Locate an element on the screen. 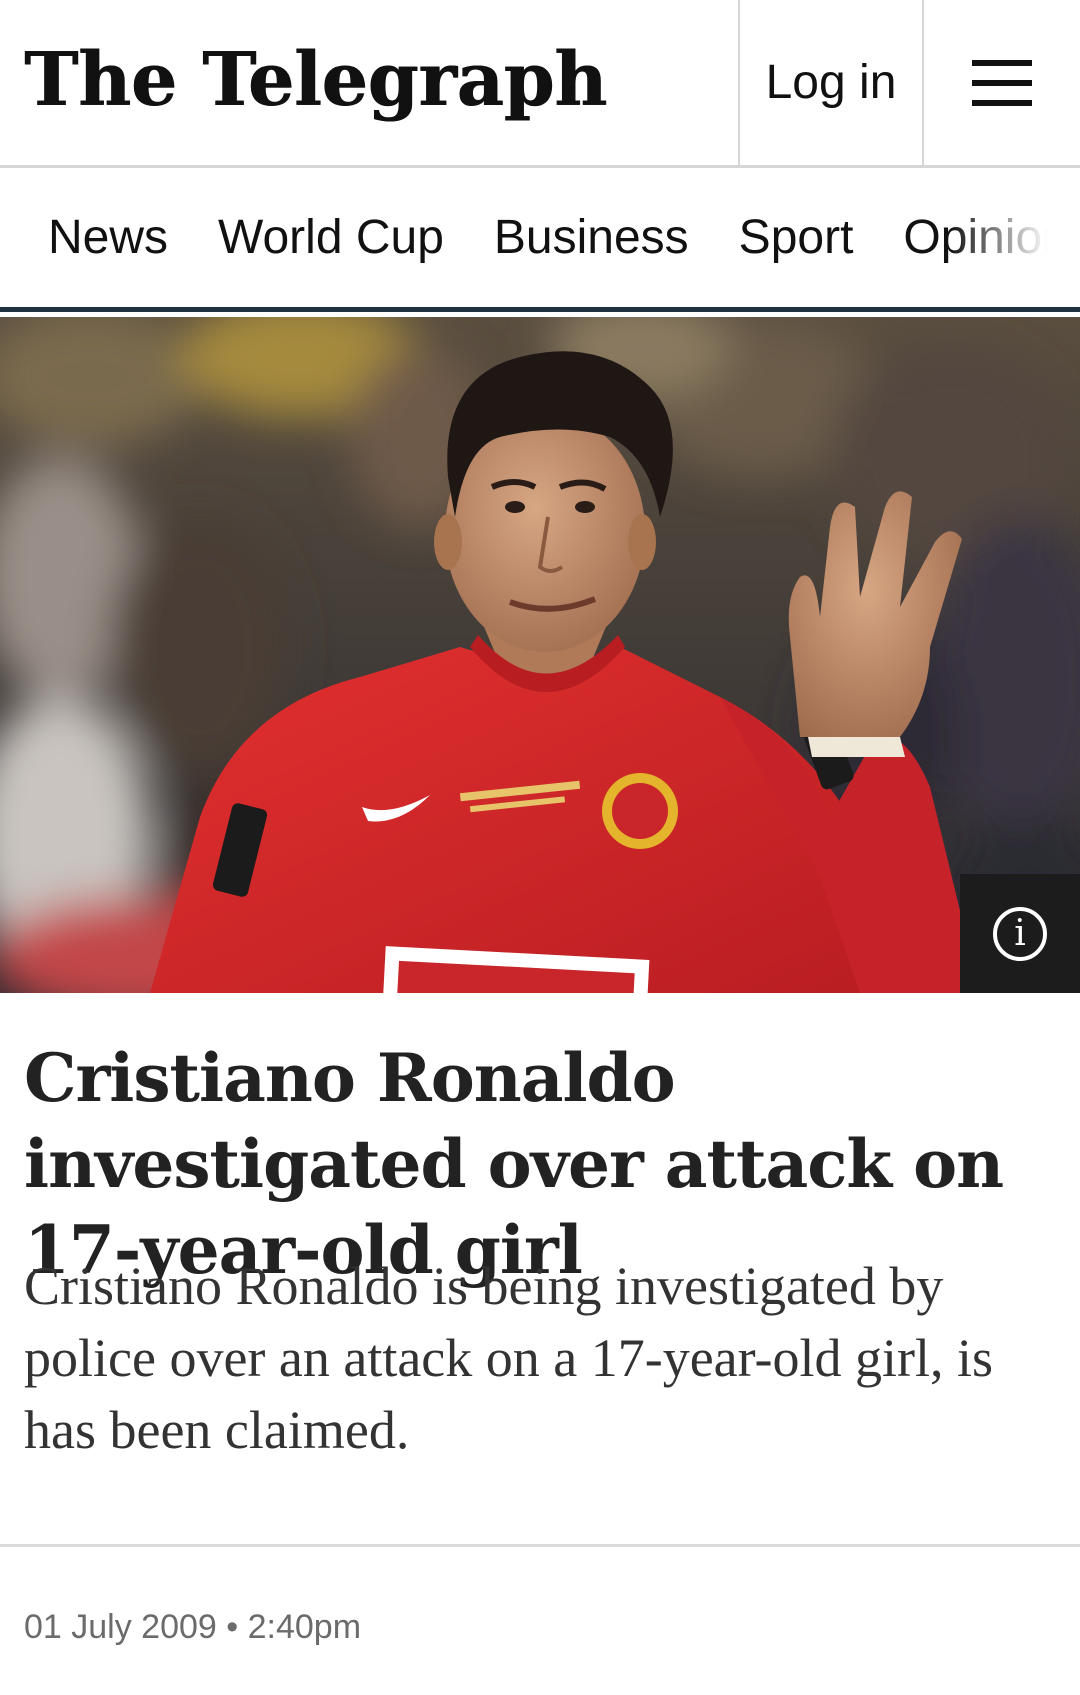  section-nav: News World Cup Business Sport Opinion is located at coordinates (540, 240).